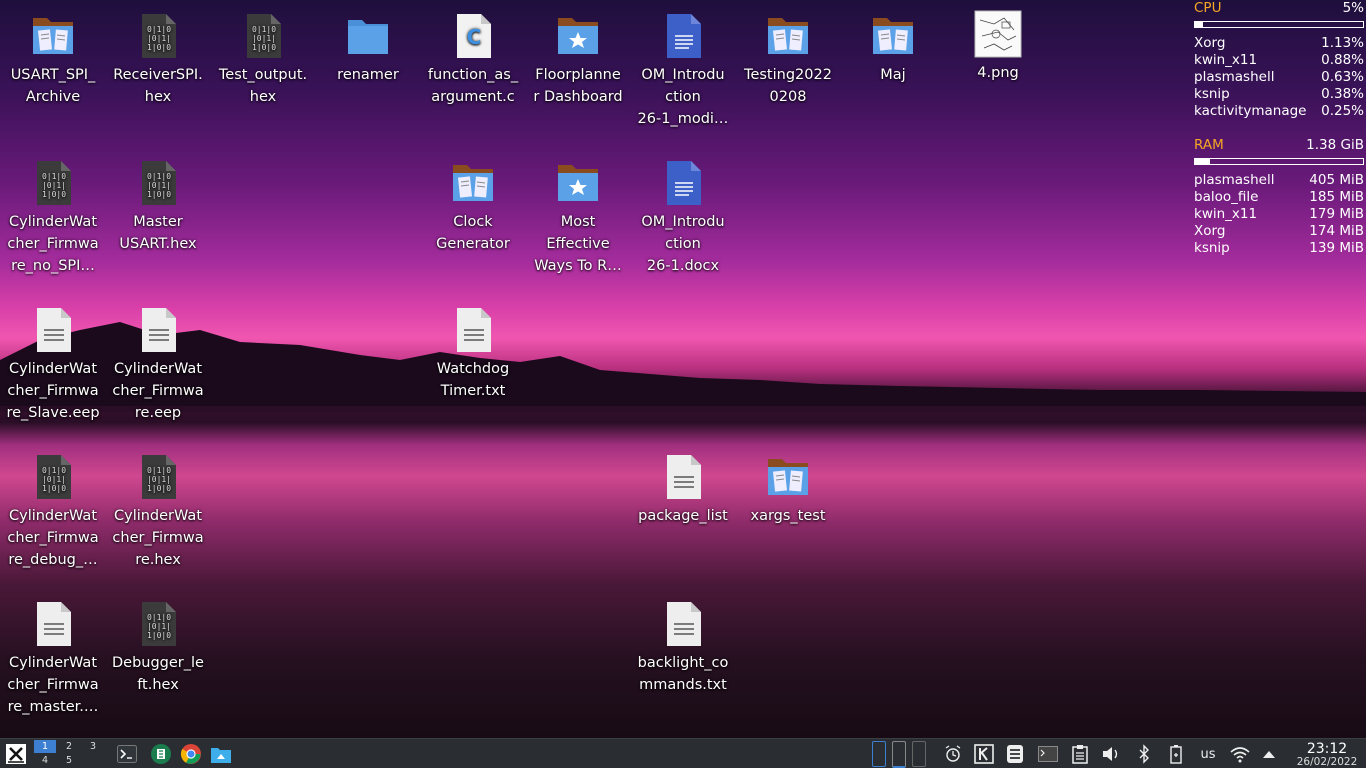 The height and width of the screenshot is (768, 1366). I want to click on battery-icon, so click(1176, 753).